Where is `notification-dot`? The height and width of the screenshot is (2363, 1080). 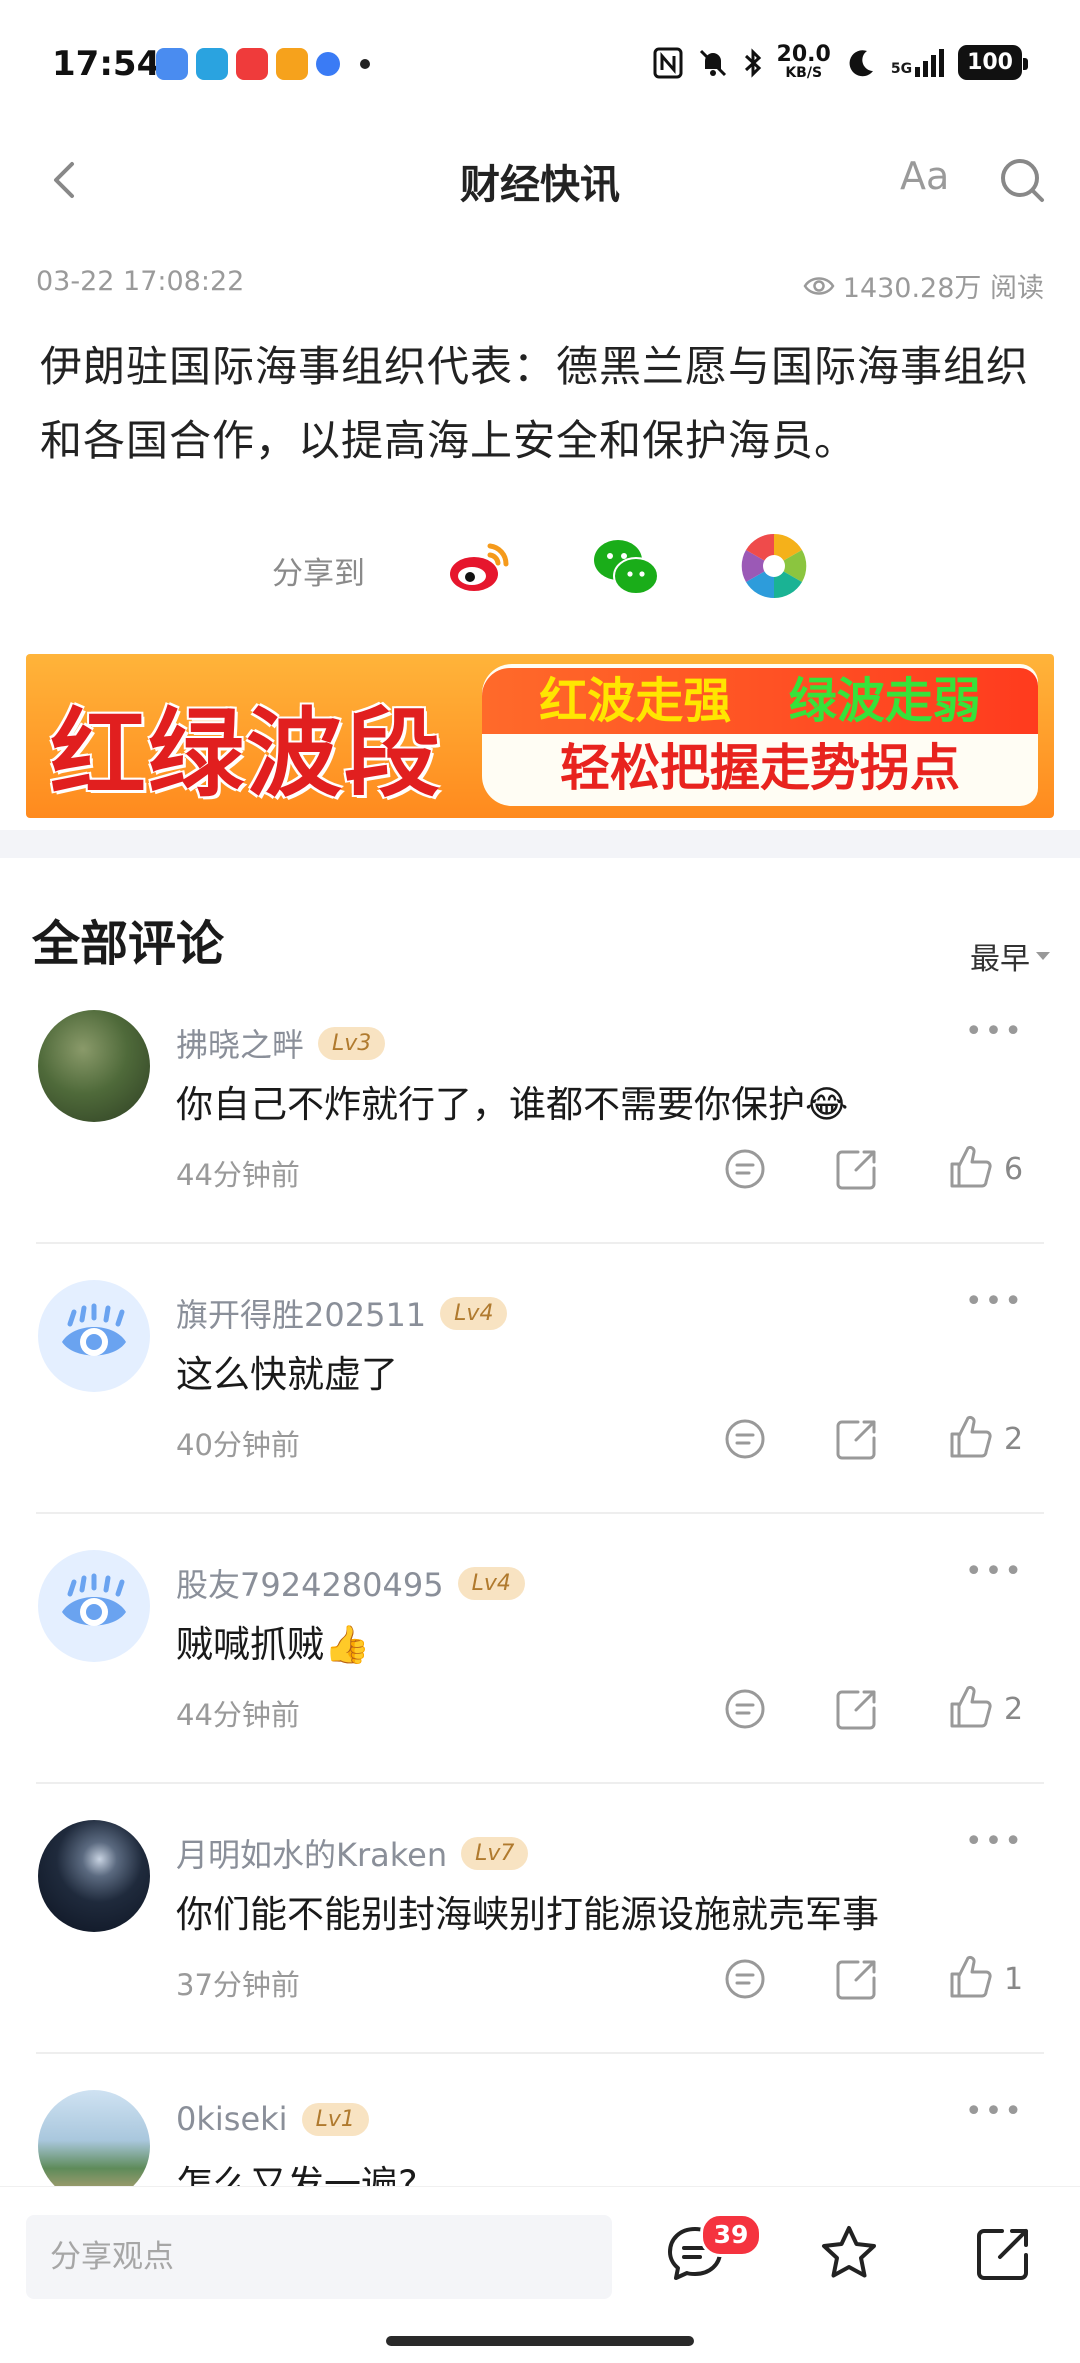
notification-dot is located at coordinates (365, 64).